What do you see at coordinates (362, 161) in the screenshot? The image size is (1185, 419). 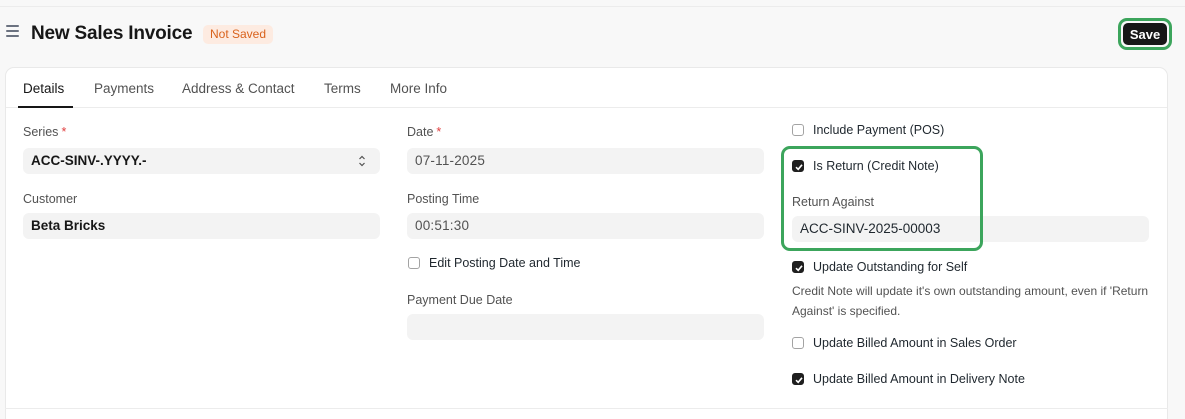 I see `select-arrows-icon` at bounding box center [362, 161].